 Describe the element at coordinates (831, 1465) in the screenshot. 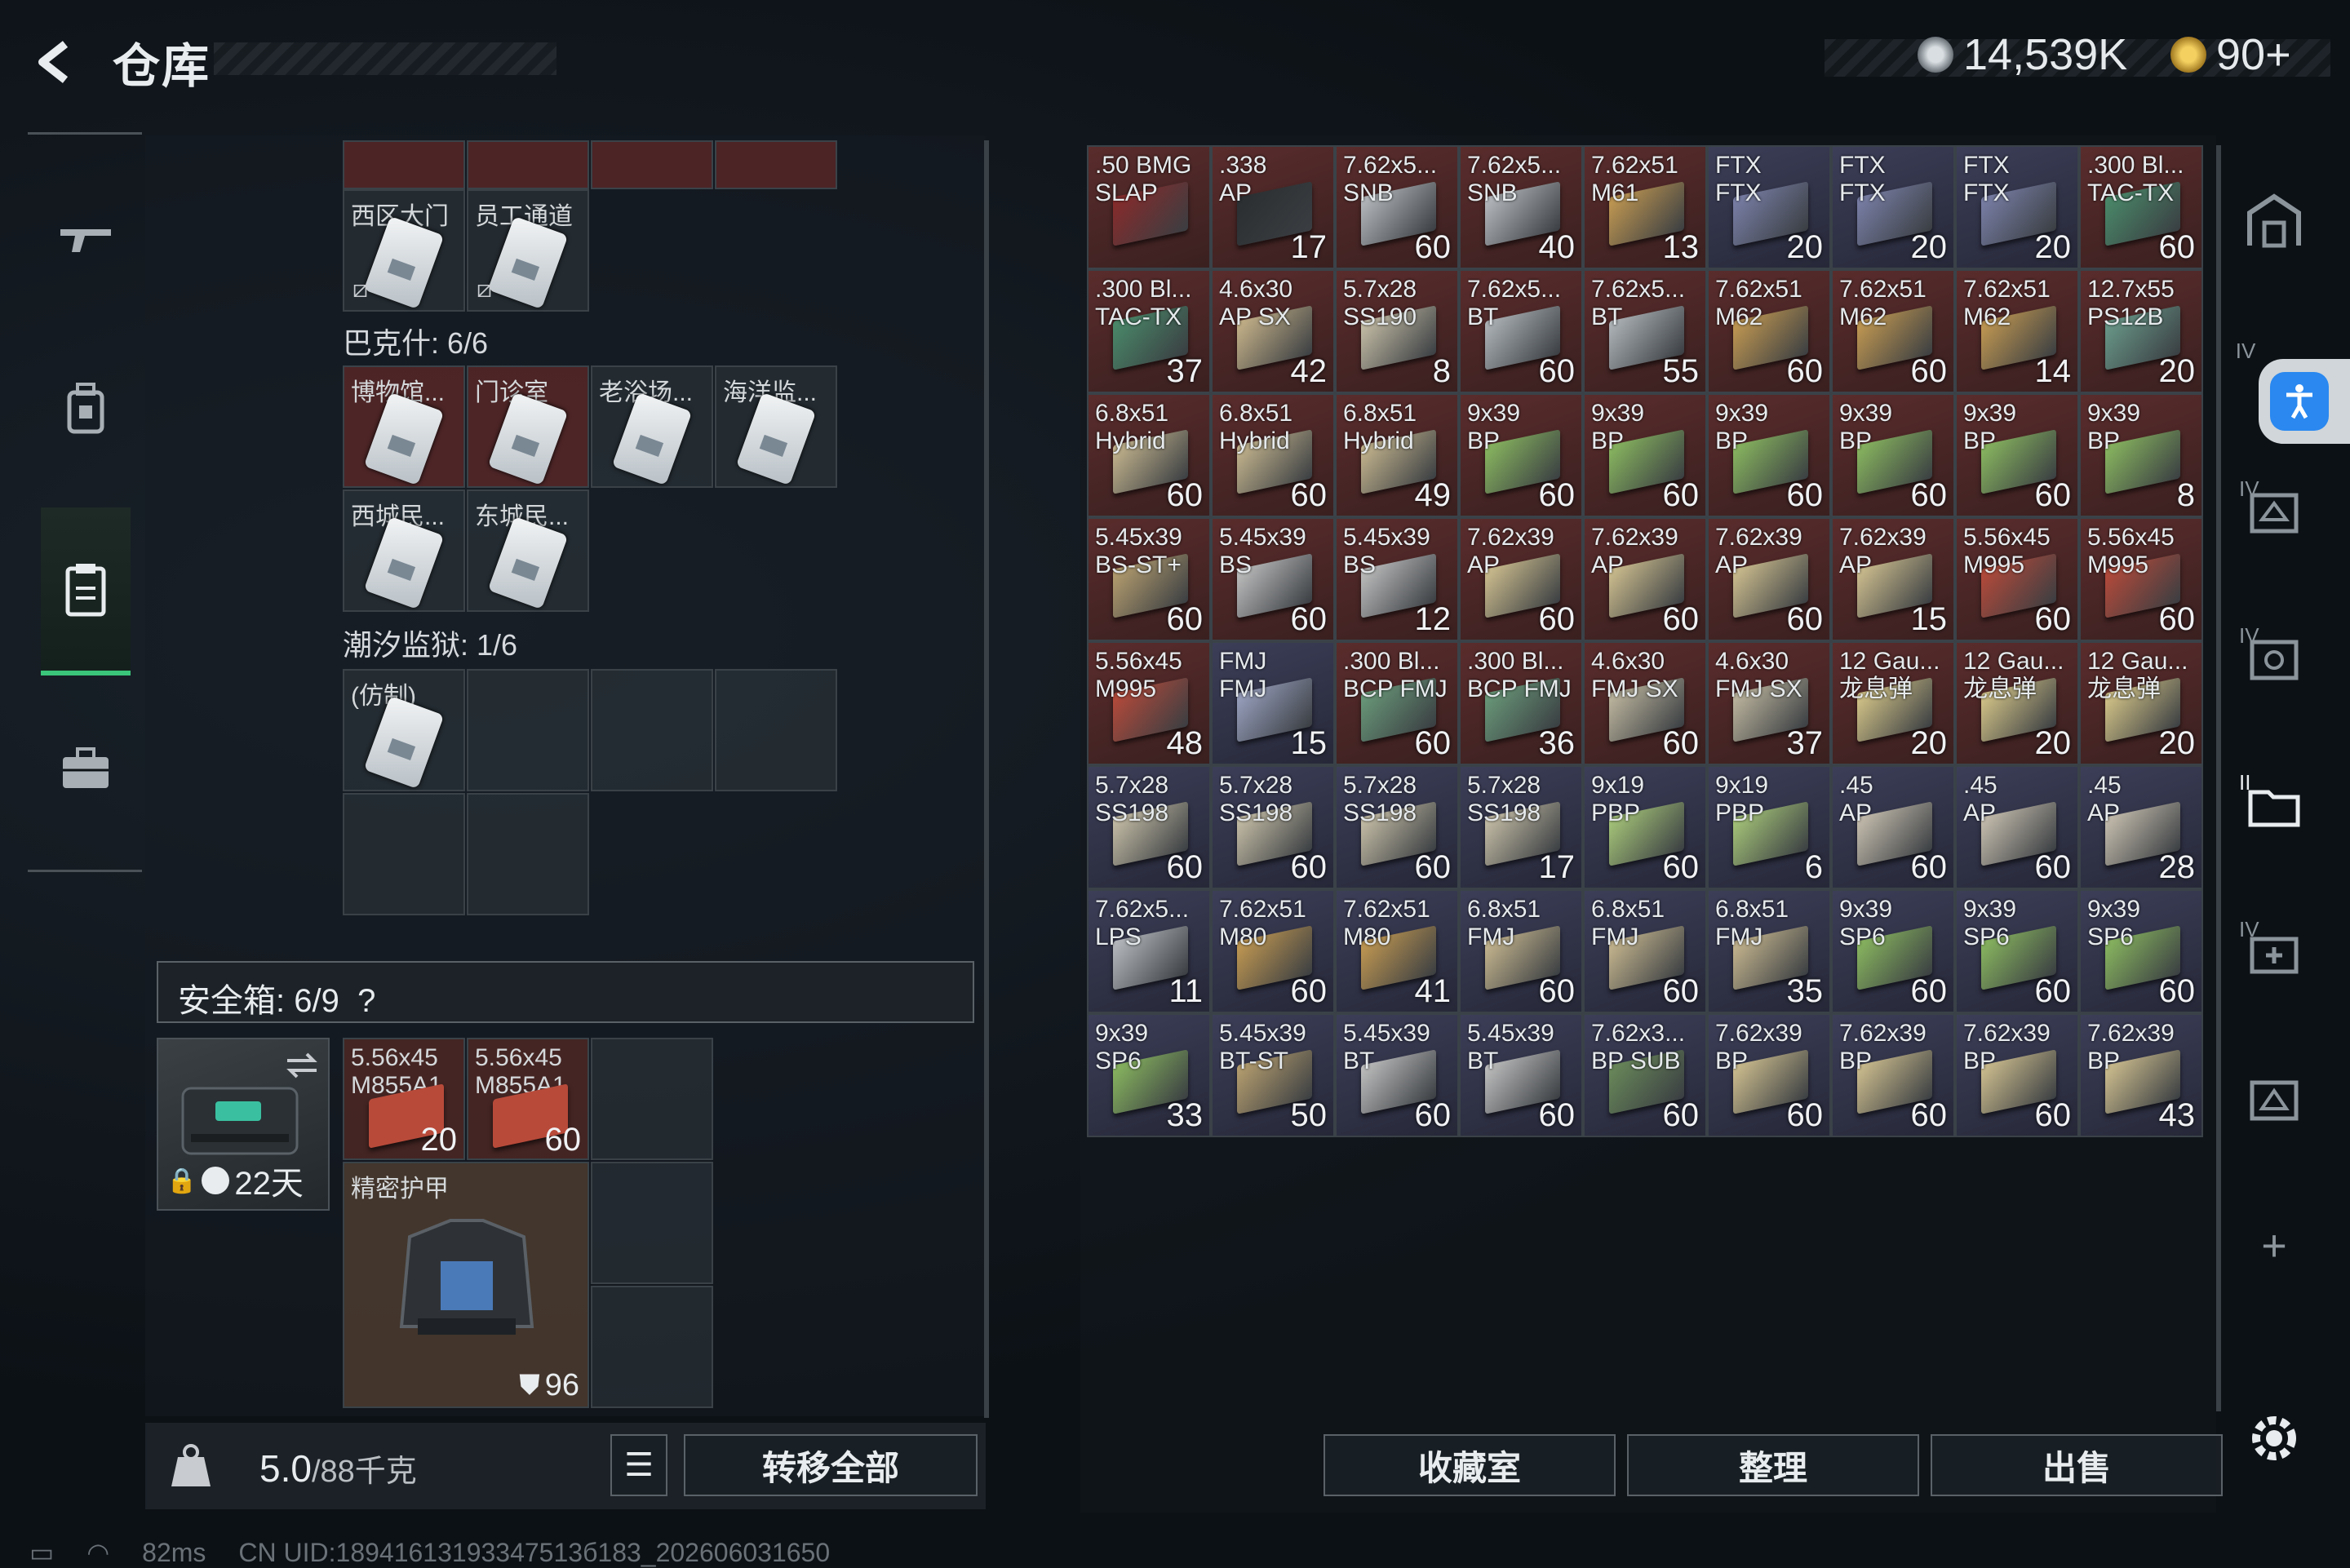

I see `transfer-all-button: 转移全部` at that location.